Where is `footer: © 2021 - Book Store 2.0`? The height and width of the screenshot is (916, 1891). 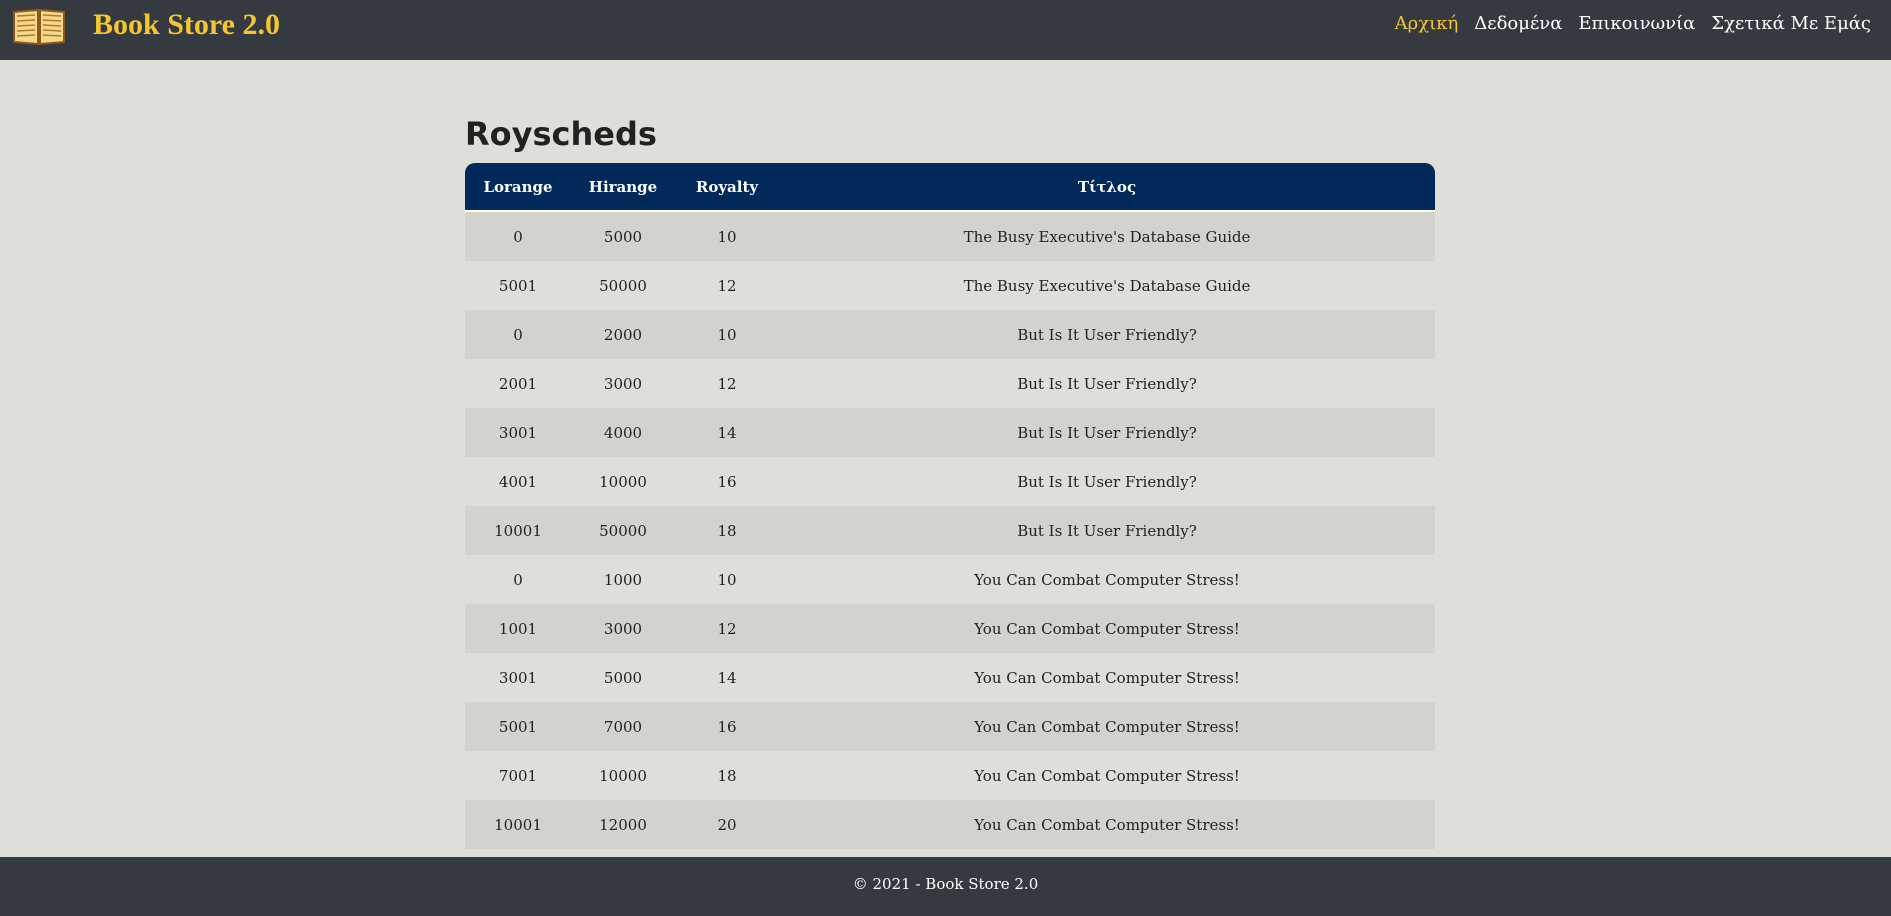
footer: © 2021 - Book Store 2.0 is located at coordinates (945, 886).